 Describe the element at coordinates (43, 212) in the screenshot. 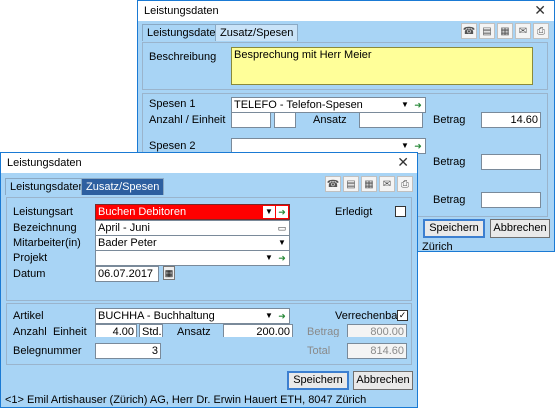

I see `leistungsart-label: Leistungsart` at that location.